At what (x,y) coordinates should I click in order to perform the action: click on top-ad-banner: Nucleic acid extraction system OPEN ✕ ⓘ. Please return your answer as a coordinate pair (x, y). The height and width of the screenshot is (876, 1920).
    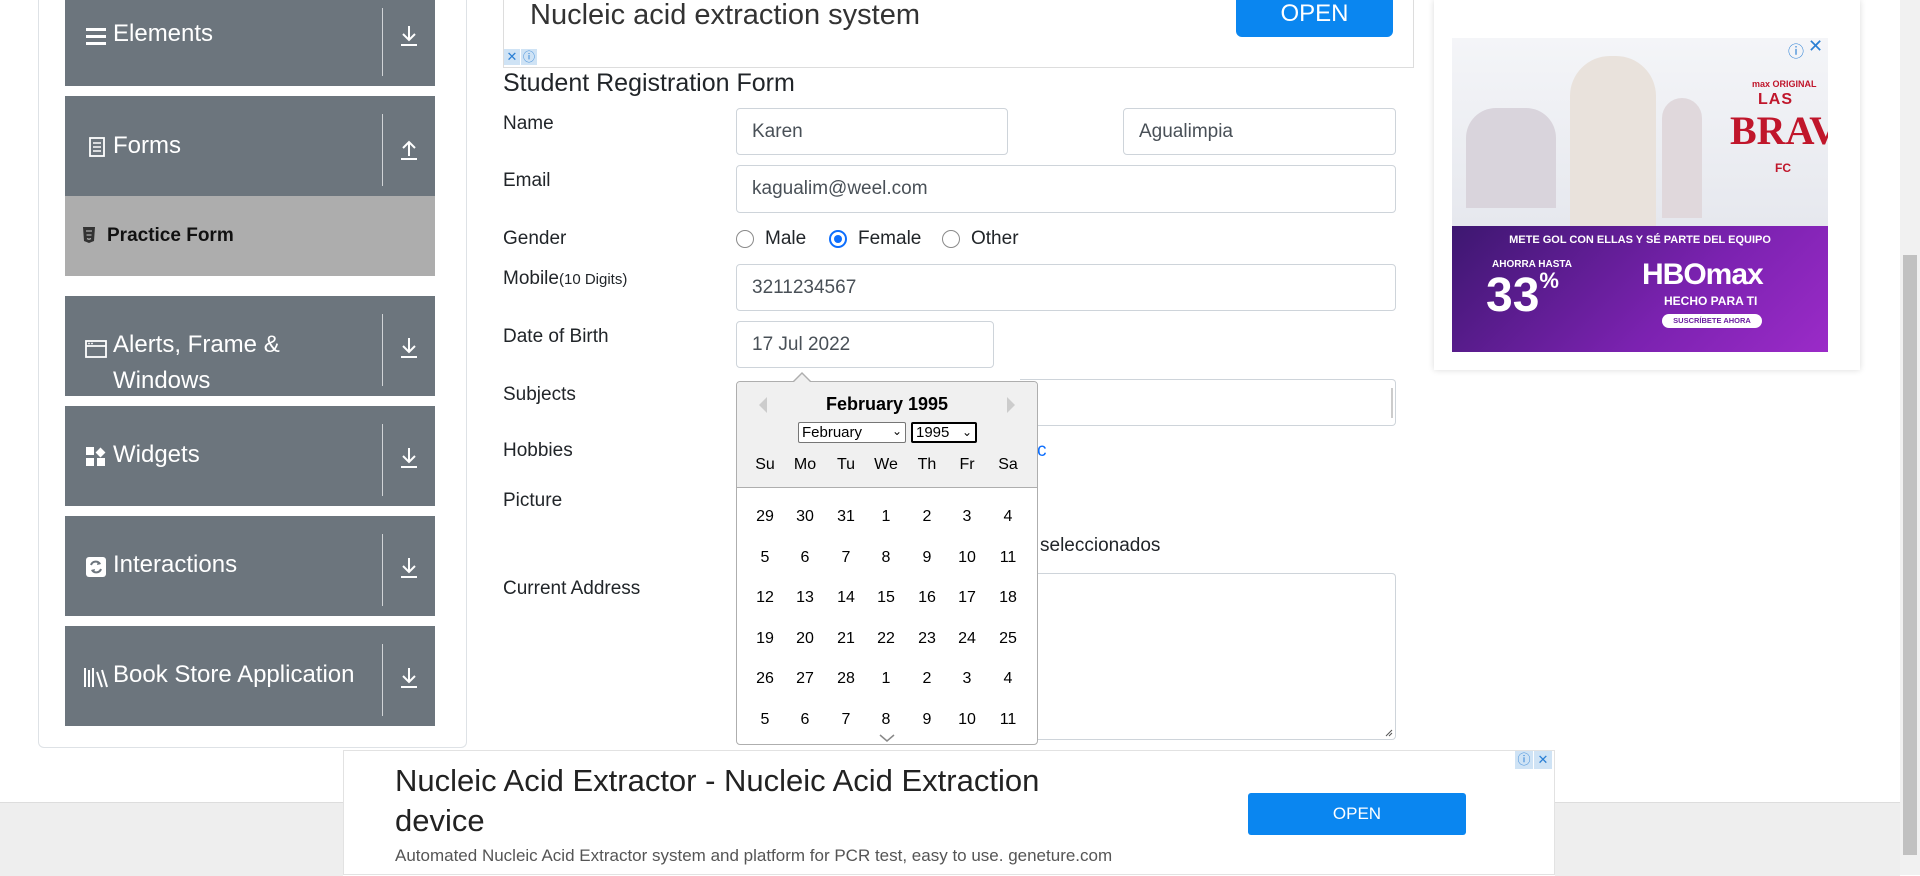
    Looking at the image, I should click on (958, 34).